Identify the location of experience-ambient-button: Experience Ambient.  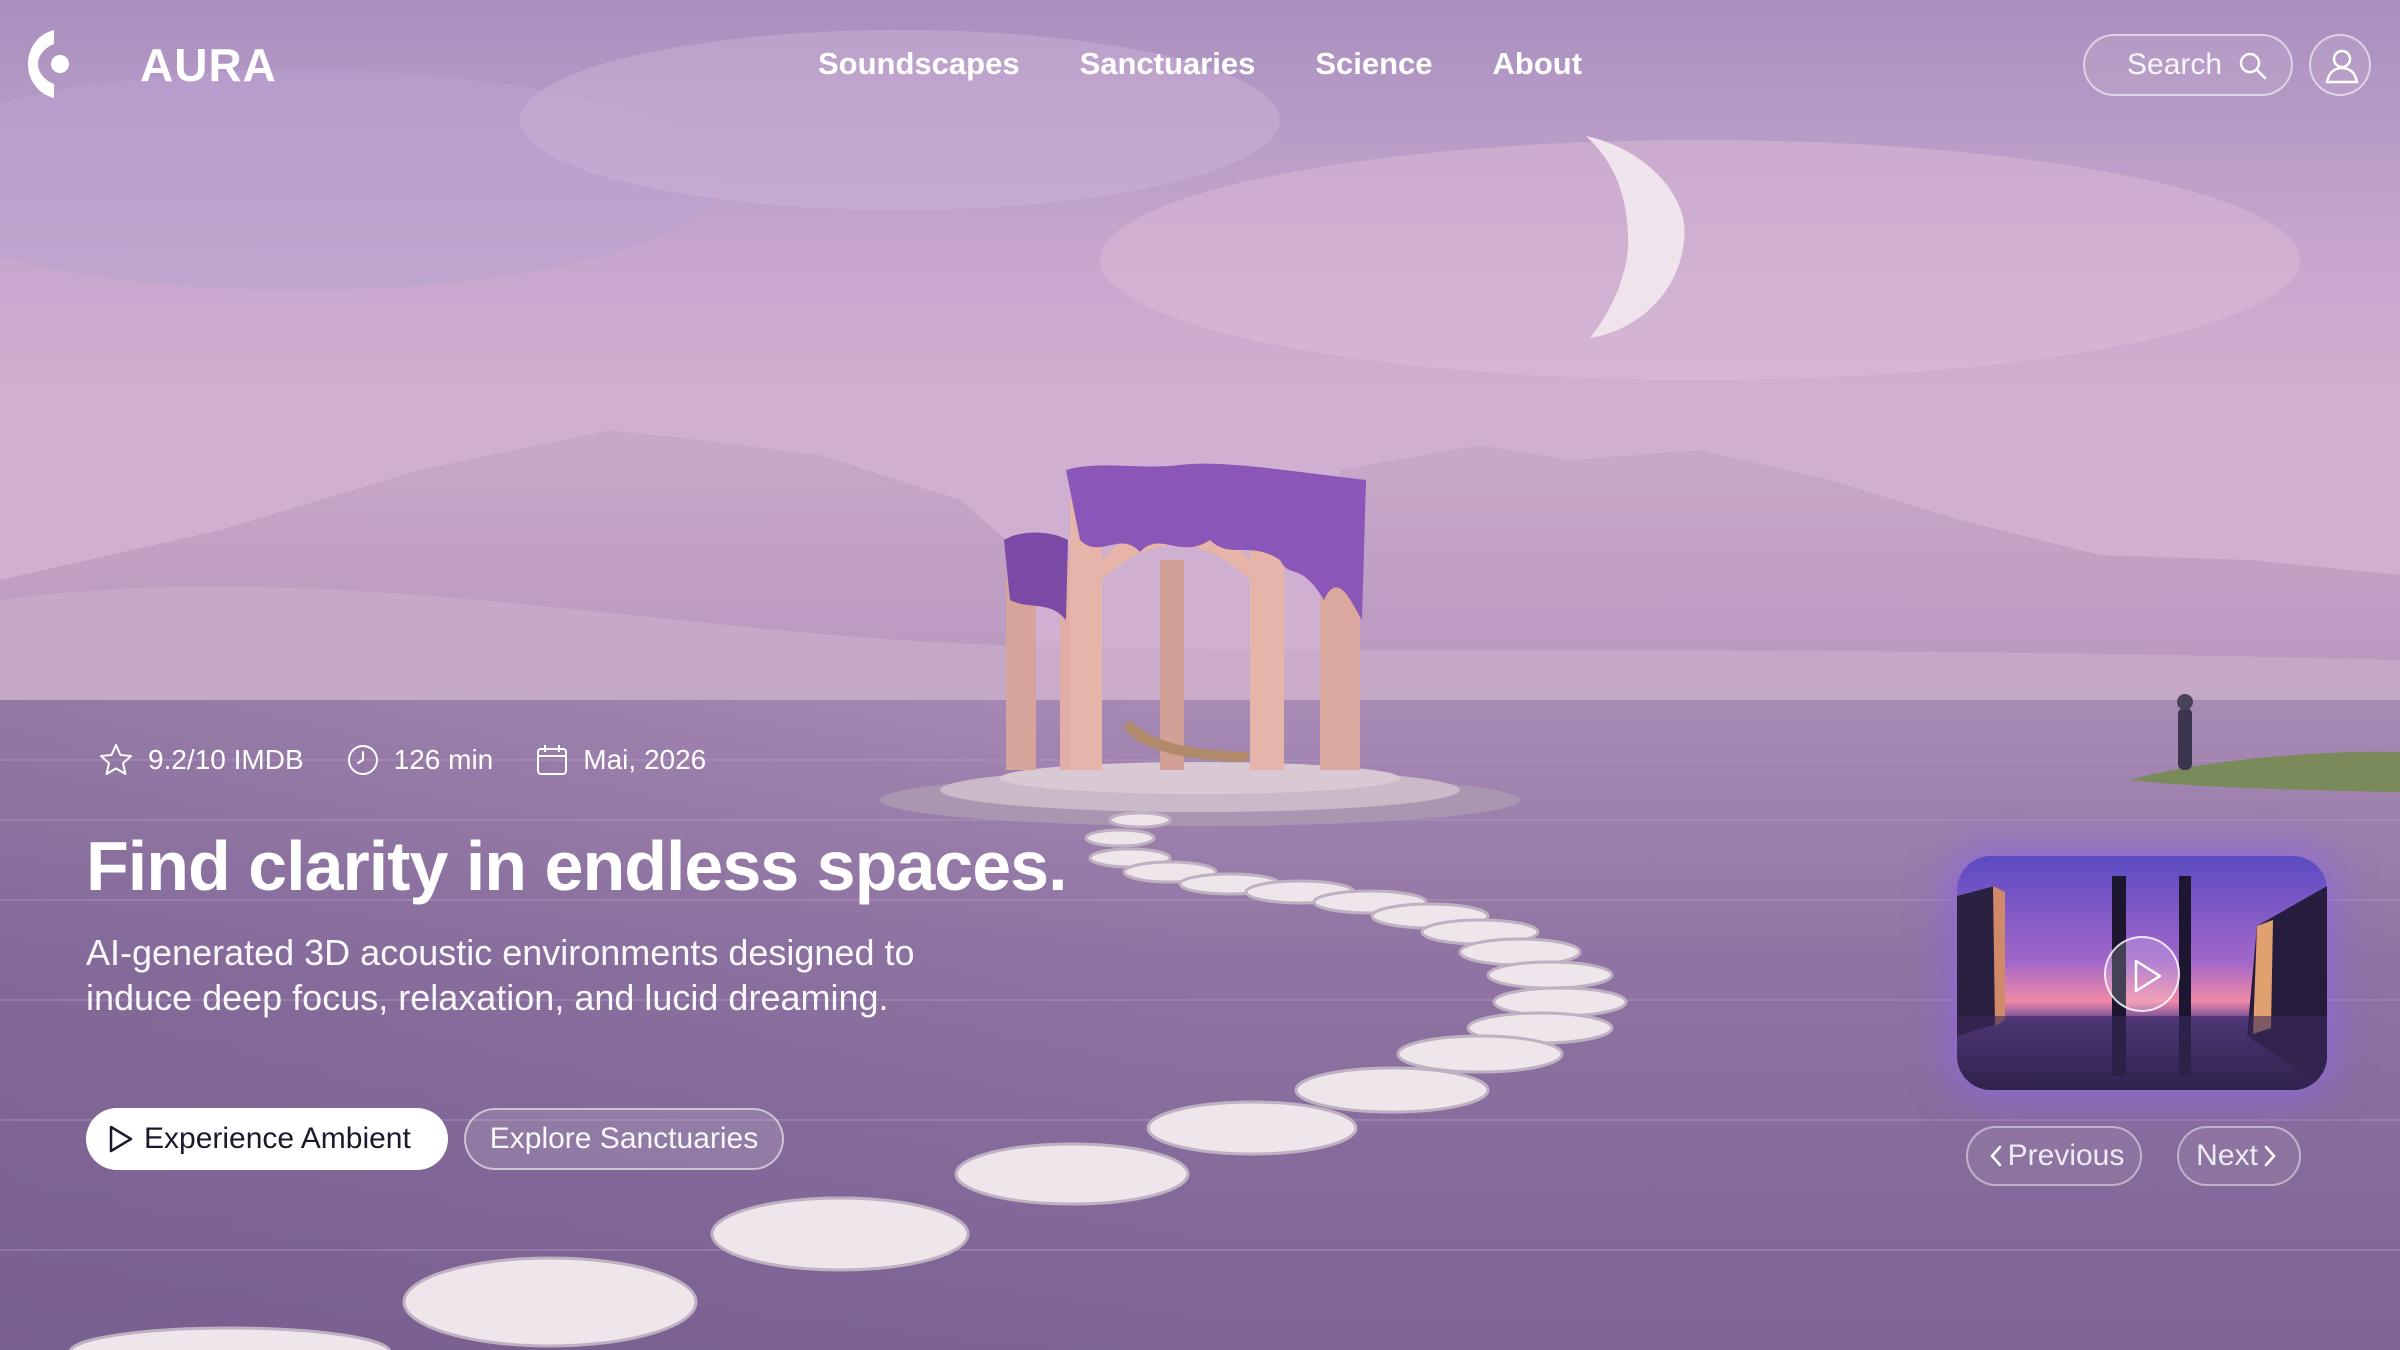
(267, 1139).